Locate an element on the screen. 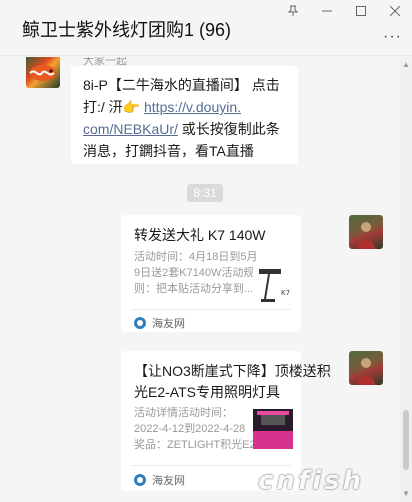  minimize-icon is located at coordinates (327, 11).